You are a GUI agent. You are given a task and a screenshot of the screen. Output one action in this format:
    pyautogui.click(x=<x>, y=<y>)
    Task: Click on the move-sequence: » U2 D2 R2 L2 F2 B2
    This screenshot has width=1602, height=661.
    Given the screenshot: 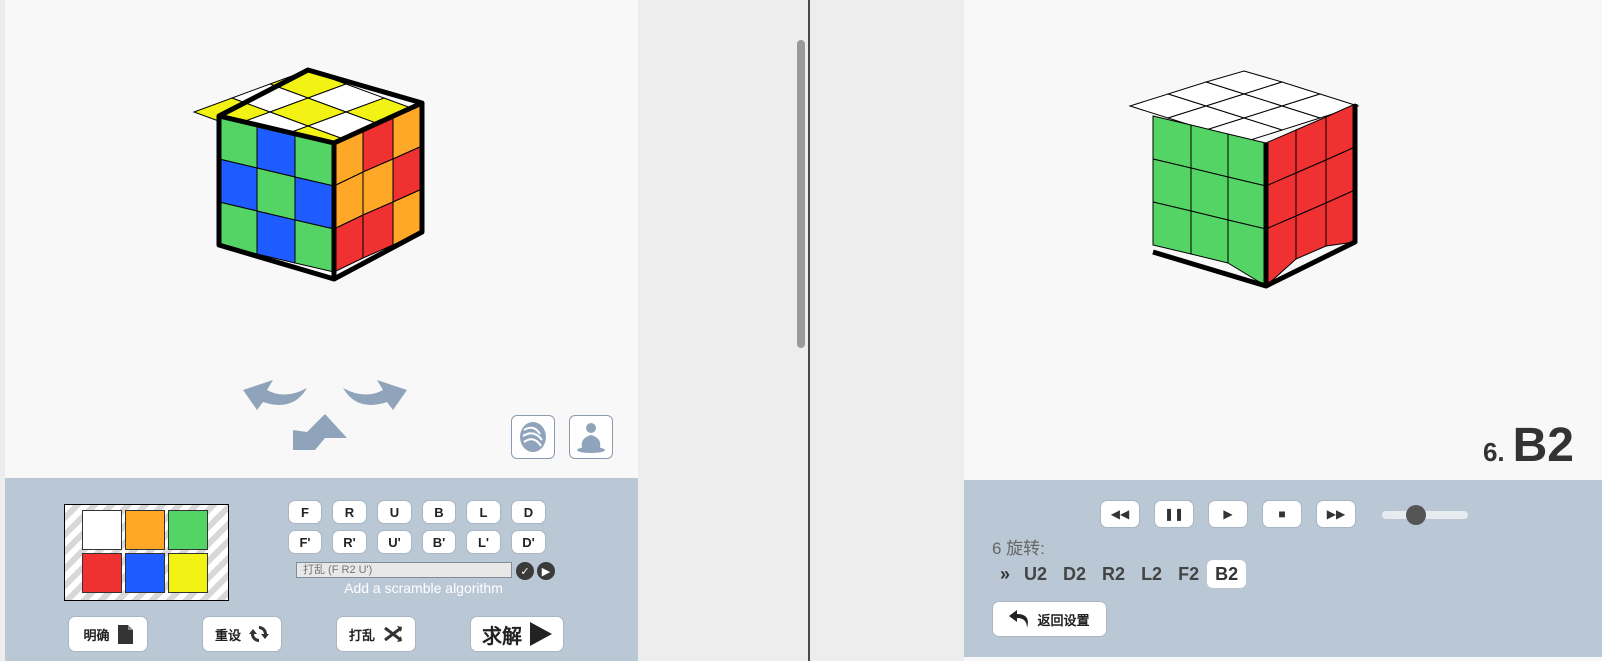 What is the action you would take?
    pyautogui.click(x=1123, y=574)
    